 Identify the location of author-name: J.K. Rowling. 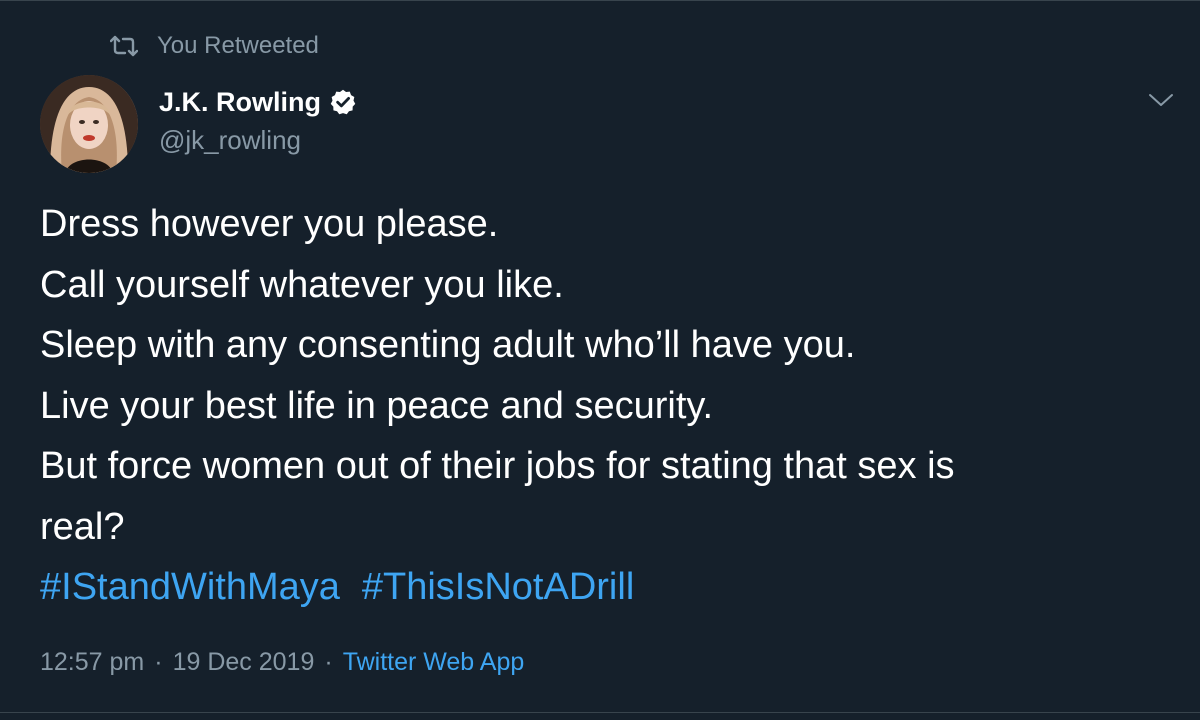
(240, 102).